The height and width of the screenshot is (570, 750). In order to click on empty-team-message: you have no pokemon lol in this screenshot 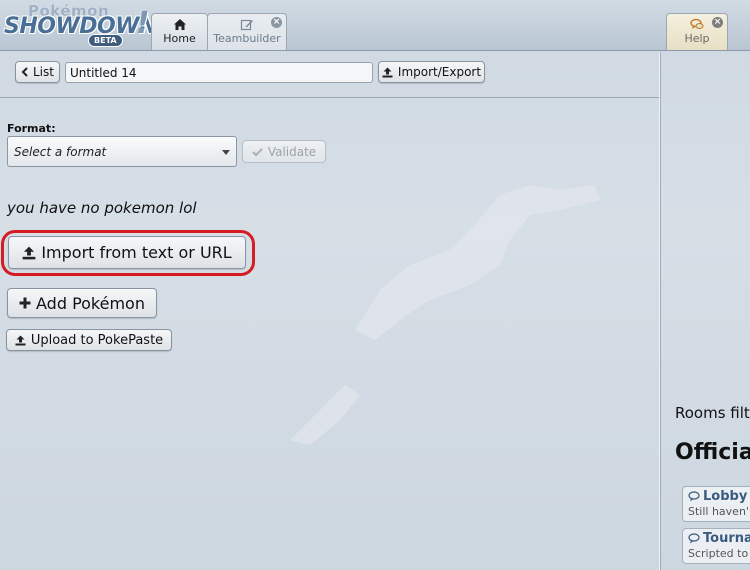, I will do `click(102, 208)`.